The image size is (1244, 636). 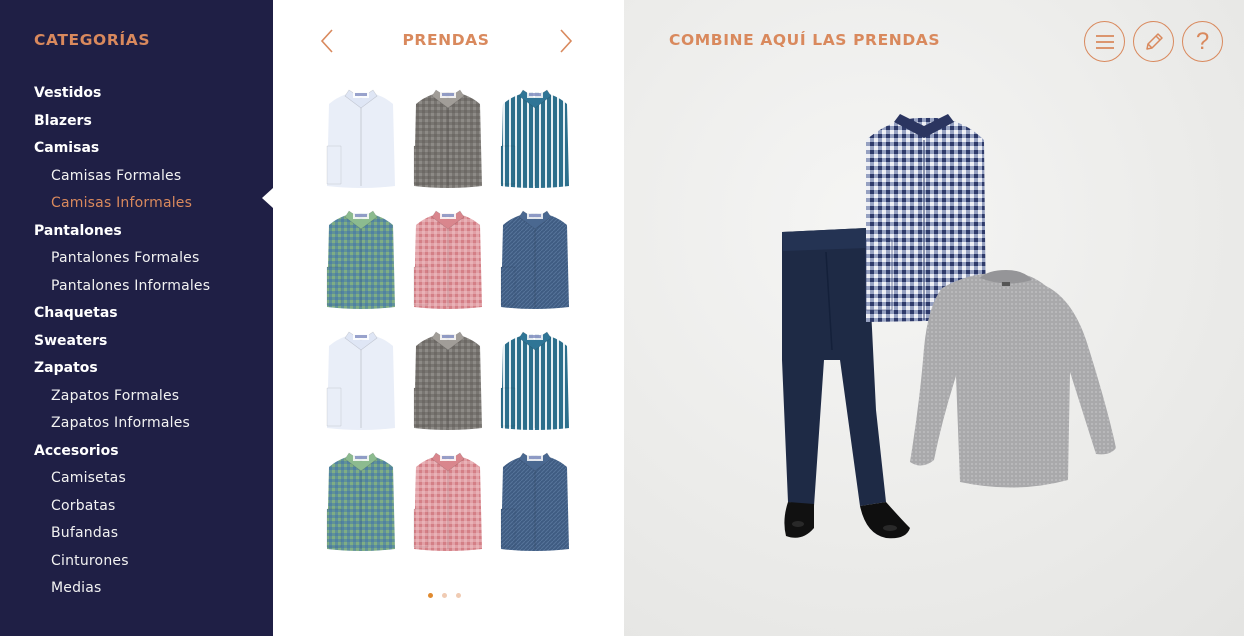 I want to click on hamburger-icon, so click(x=1104, y=41).